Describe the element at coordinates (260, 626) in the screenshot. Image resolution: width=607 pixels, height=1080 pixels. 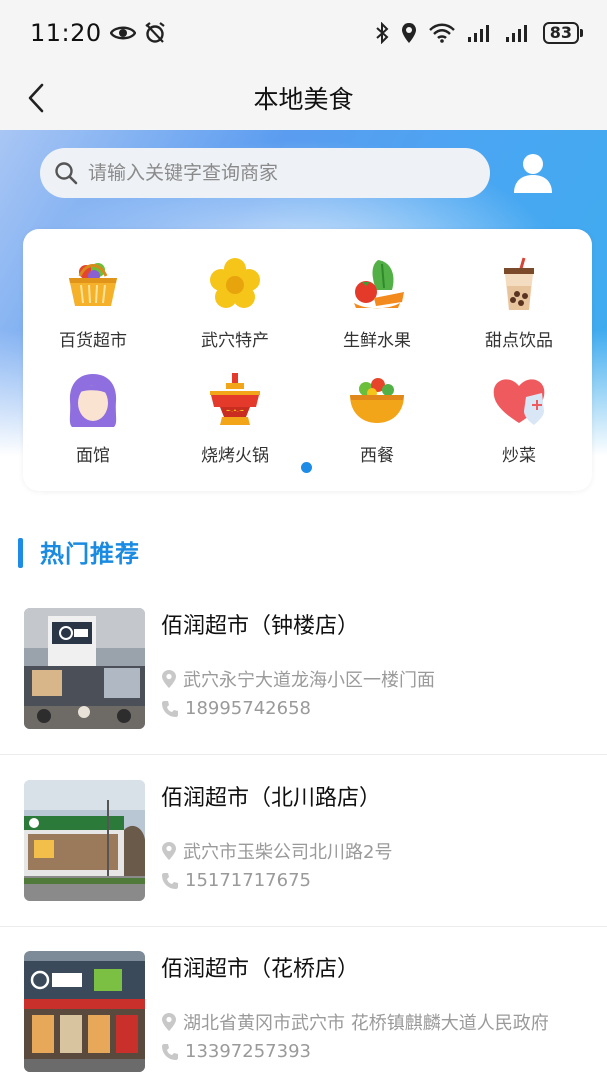
I see `store-name: 佰润超市（钟楼店）` at that location.